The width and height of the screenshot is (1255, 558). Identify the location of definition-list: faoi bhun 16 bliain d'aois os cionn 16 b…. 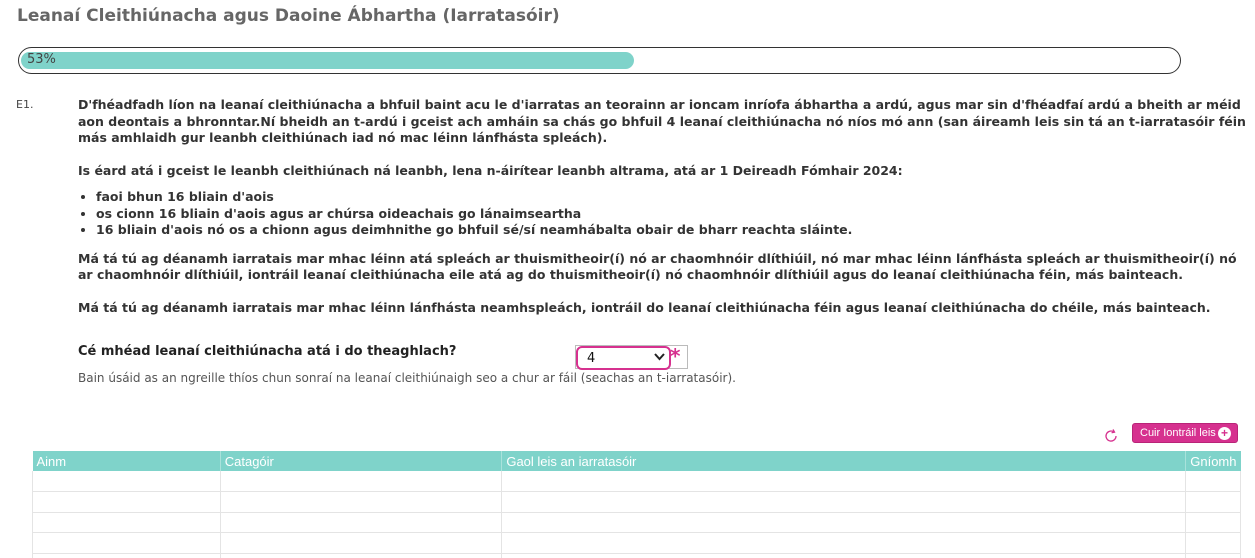
(674, 214).